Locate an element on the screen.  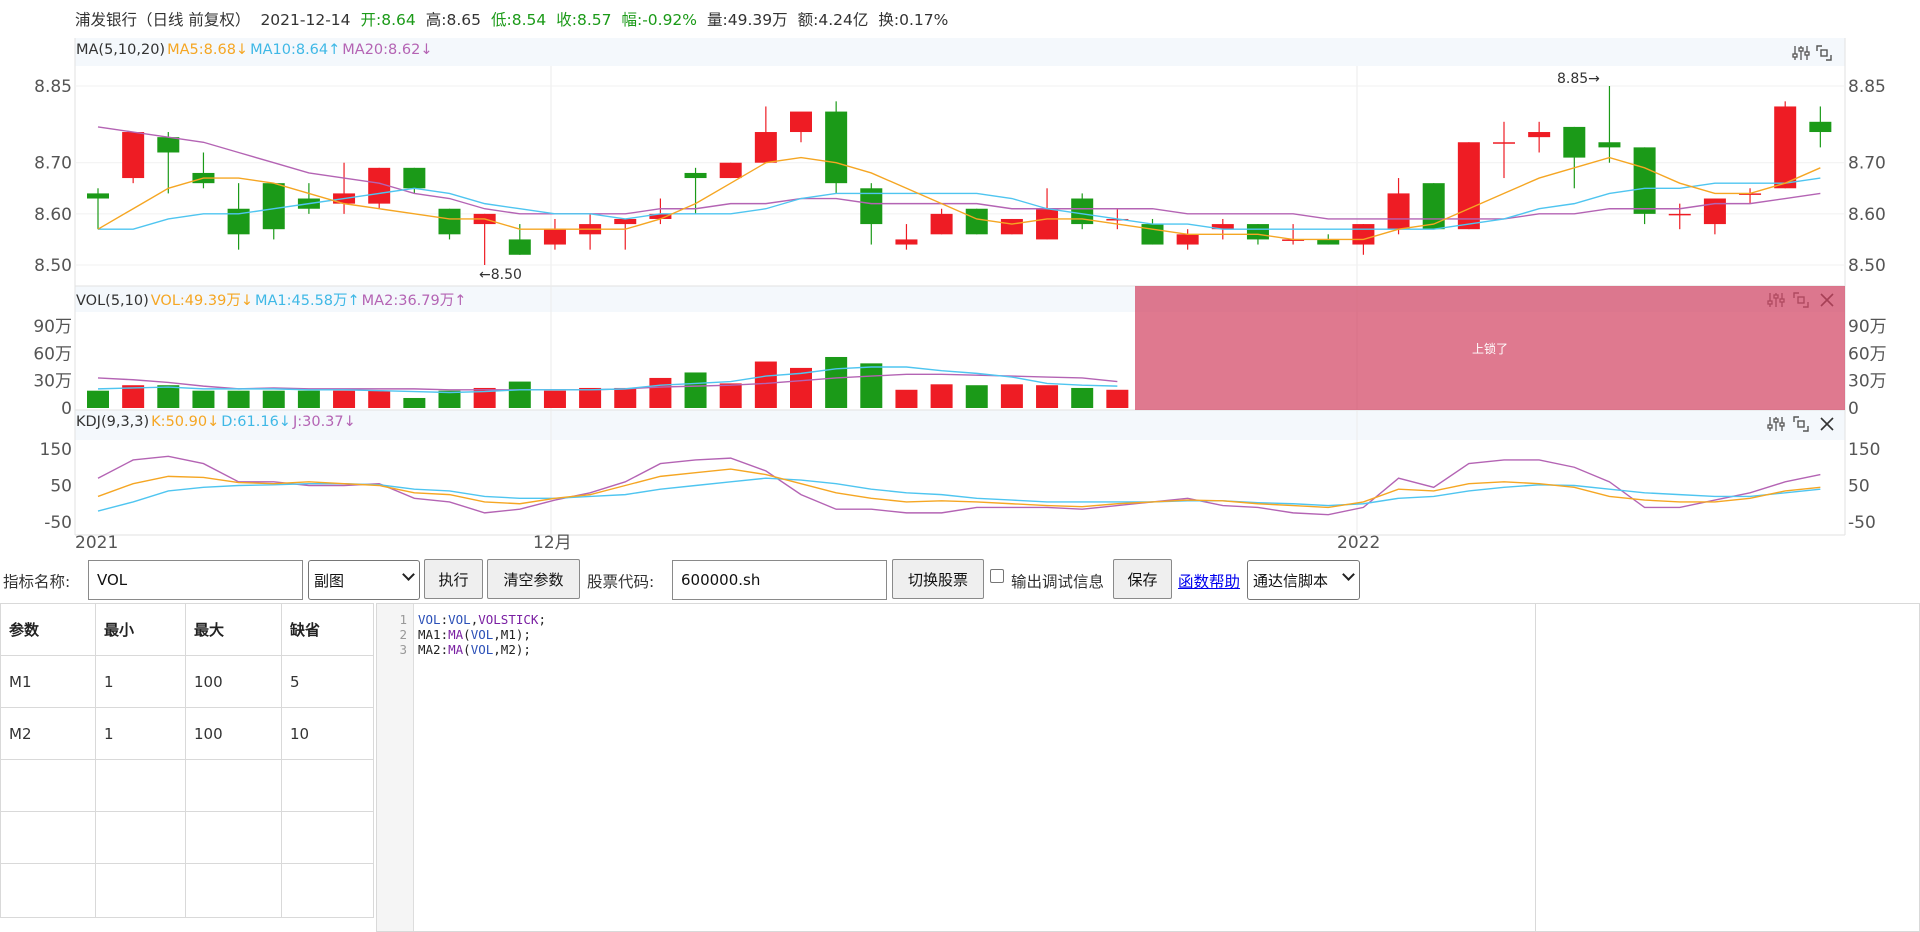
min-price-marker: ←8.50 is located at coordinates (500, 275).